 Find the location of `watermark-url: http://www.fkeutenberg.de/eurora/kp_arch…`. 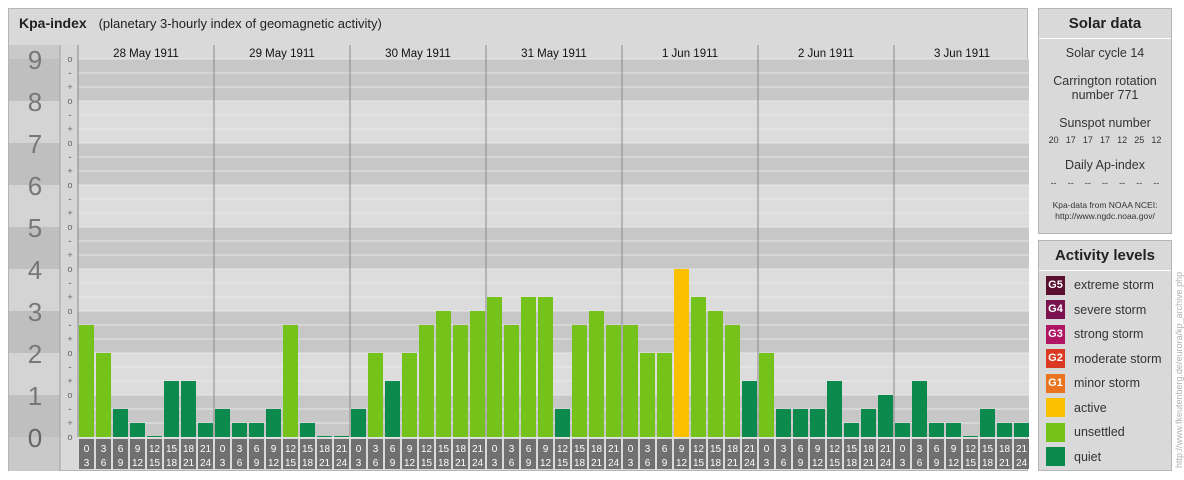

watermark-url: http://www.fkeutenberg.de/eurora/kp_arch… is located at coordinates (1179, 369).